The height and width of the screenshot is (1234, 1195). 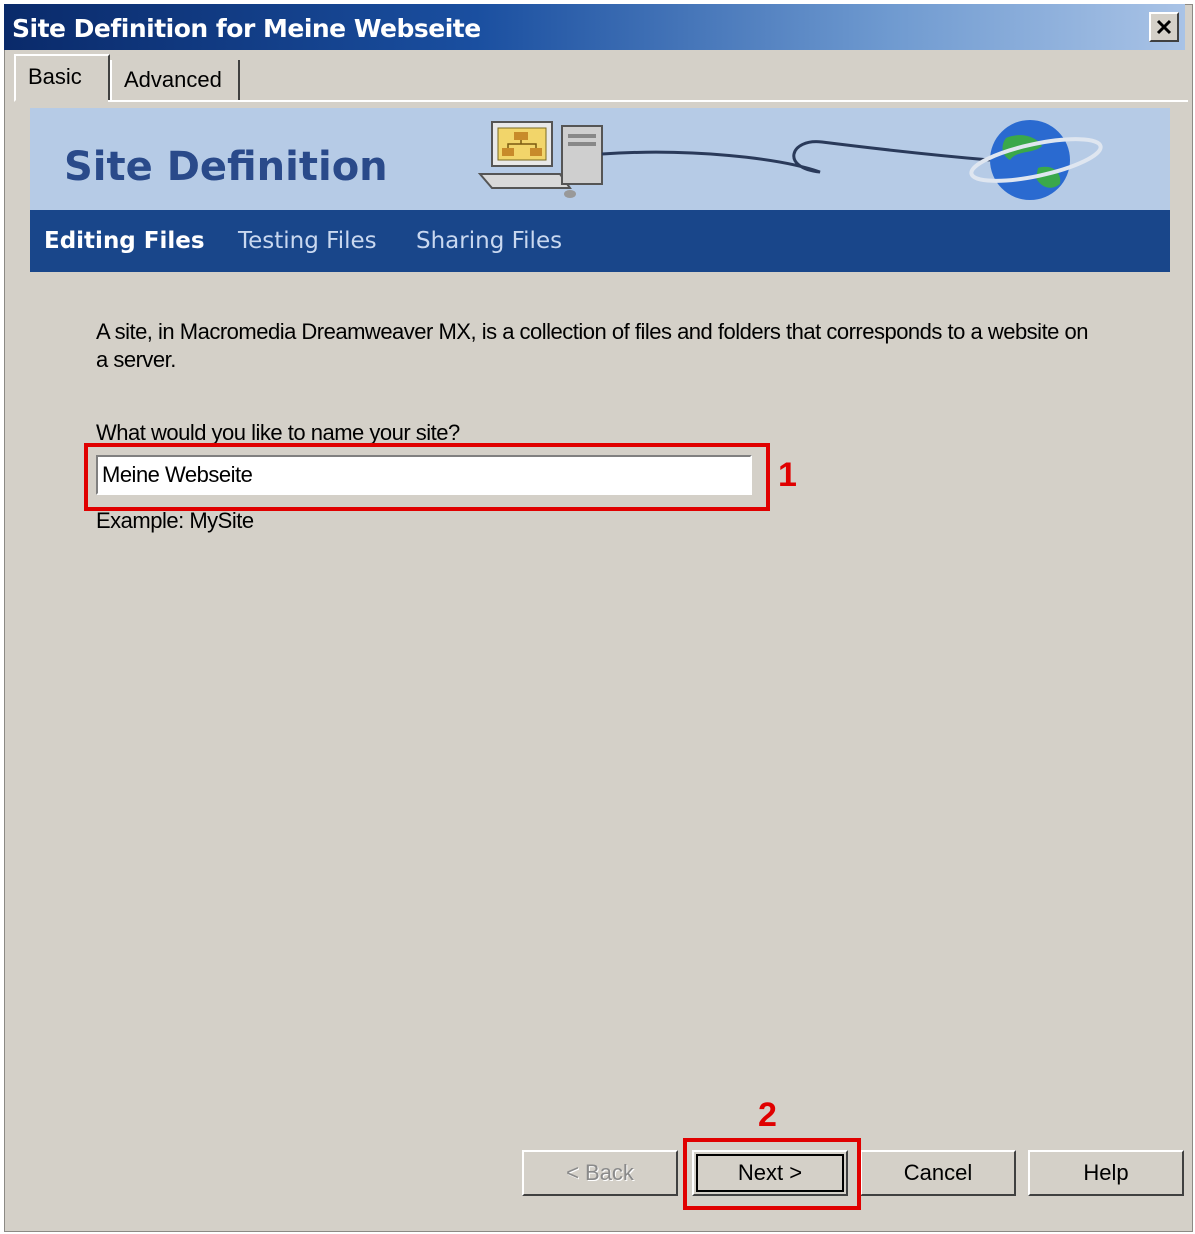 I want to click on tab-basic: Basic, so click(x=62, y=78).